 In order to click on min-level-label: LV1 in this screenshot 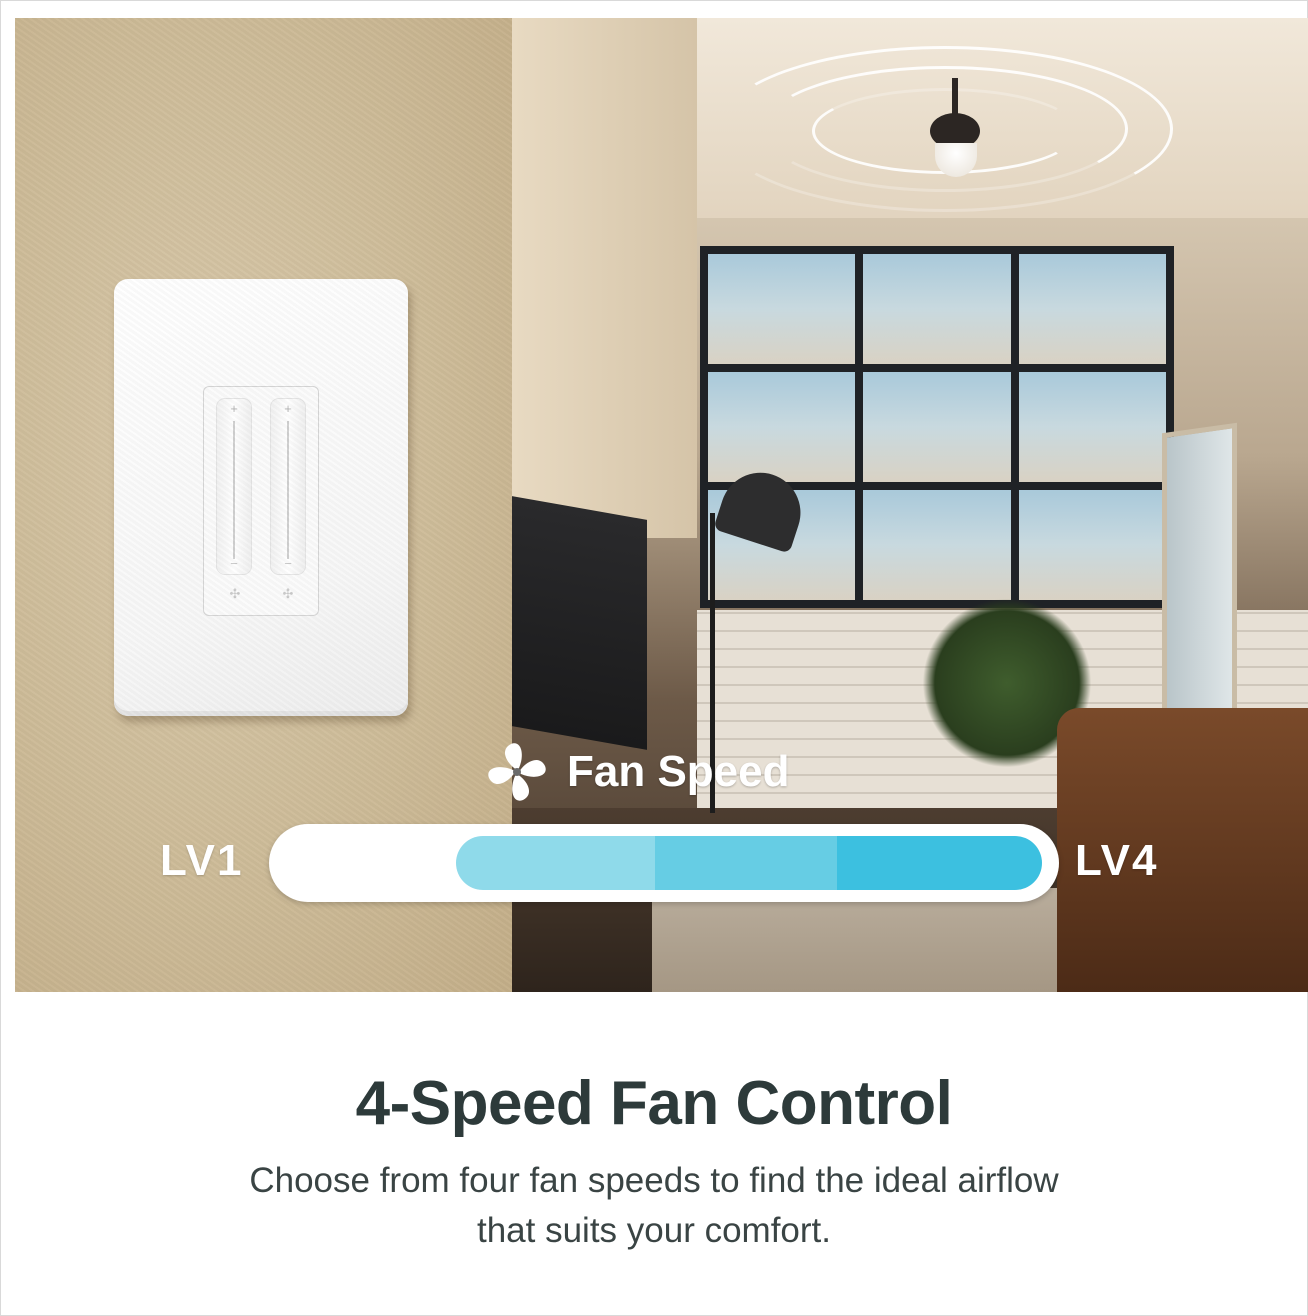, I will do `click(202, 860)`.